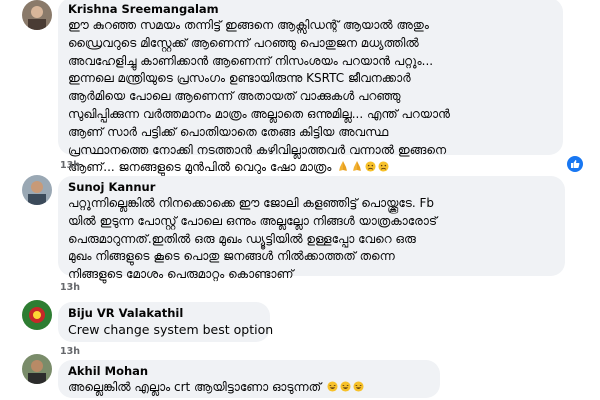 This screenshot has height=400, width=600. What do you see at coordinates (164, 313) in the screenshot?
I see `comment-author: Biju VR Valakathil` at bounding box center [164, 313].